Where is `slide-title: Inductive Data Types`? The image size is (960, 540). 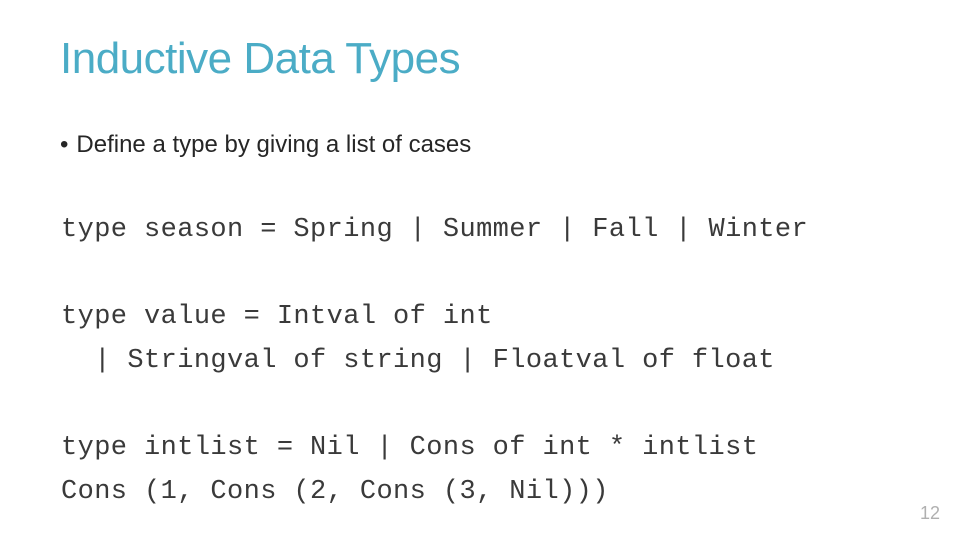 slide-title: Inductive Data Types is located at coordinates (260, 58).